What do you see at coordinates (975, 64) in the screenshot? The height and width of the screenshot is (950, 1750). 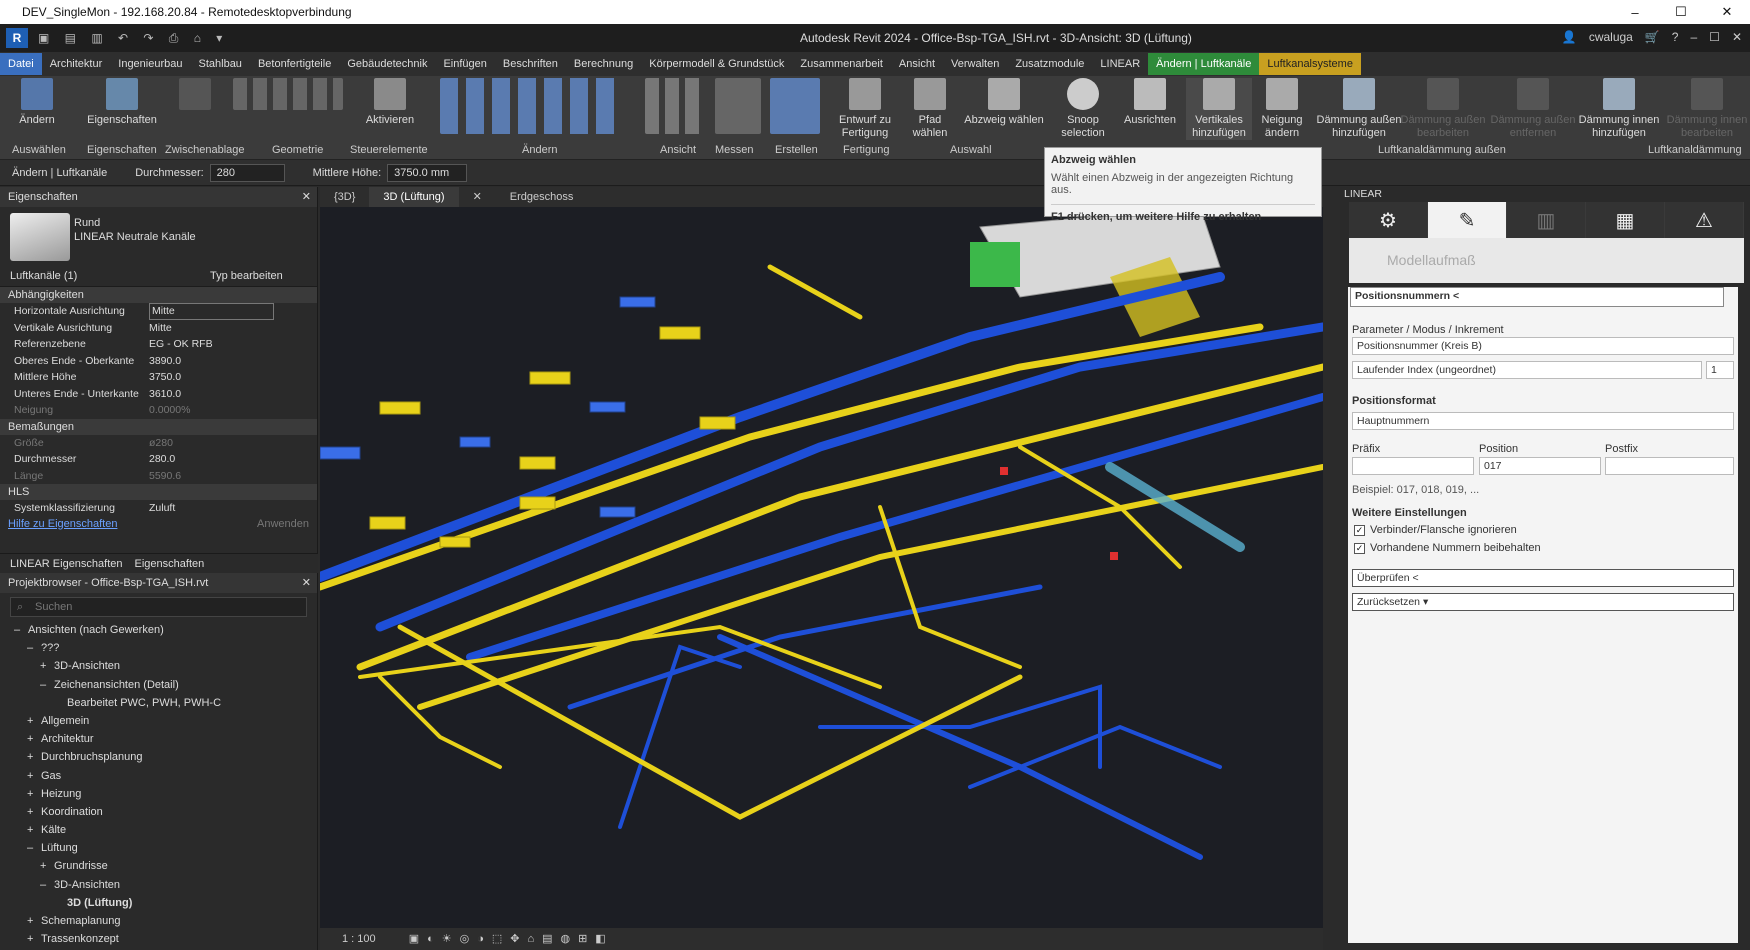 I see `ribbon-tab: Verwalten` at bounding box center [975, 64].